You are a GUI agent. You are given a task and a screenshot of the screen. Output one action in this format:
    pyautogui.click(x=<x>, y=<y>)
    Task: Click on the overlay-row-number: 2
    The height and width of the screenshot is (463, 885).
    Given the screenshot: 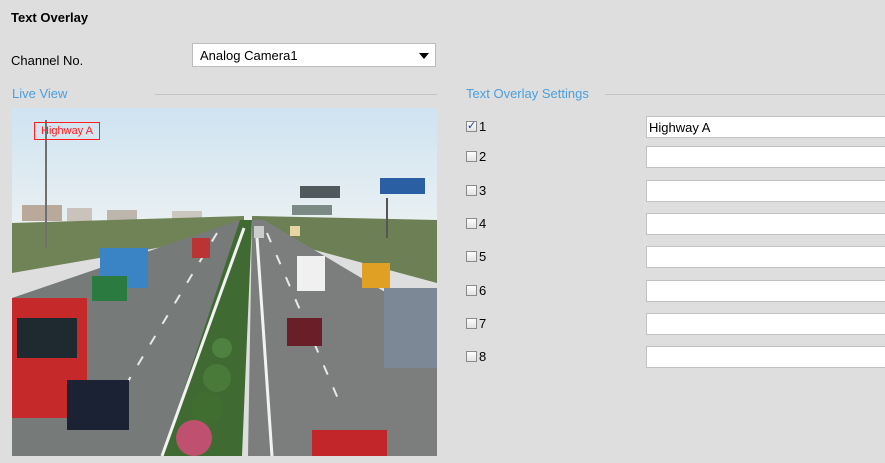 What is the action you would take?
    pyautogui.click(x=483, y=156)
    